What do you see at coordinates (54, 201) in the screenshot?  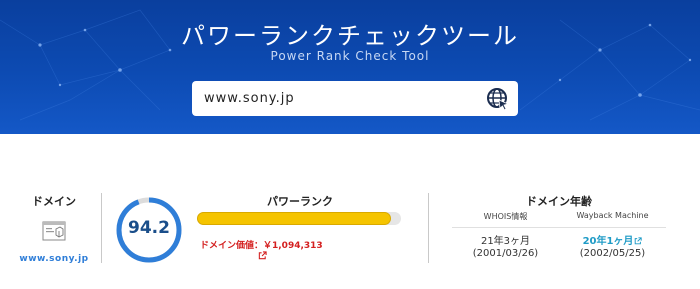 I see `domain-label: ドメイン` at bounding box center [54, 201].